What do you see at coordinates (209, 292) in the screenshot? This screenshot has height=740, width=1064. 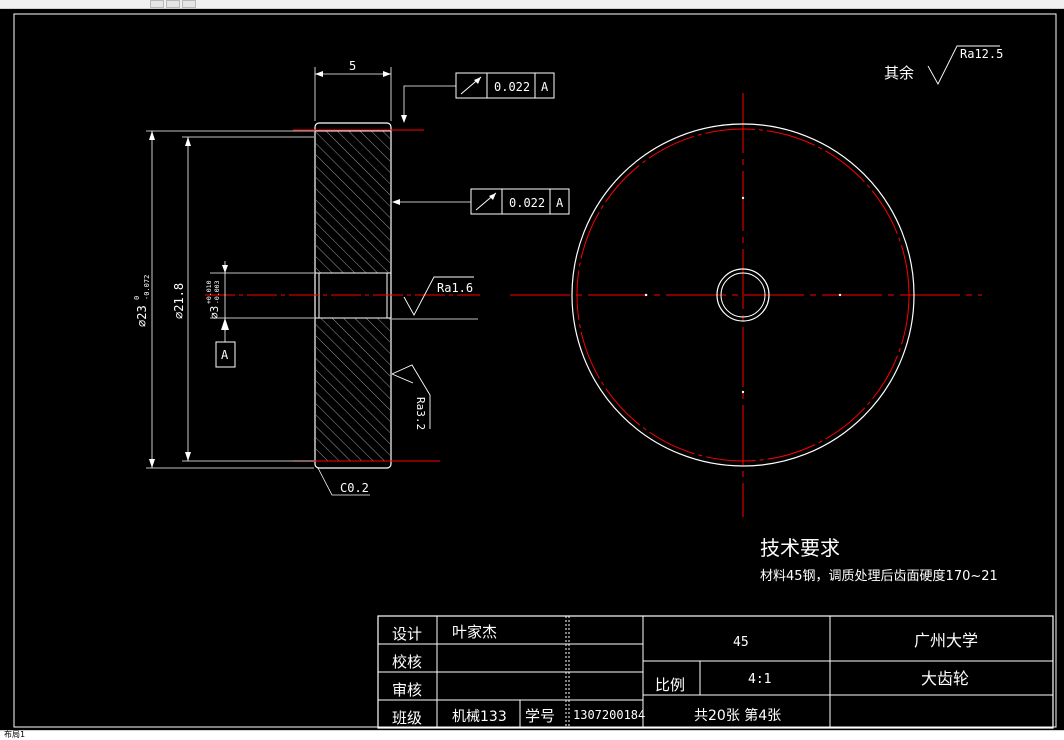 I see `dim-bore-tol-upper: +0.010` at bounding box center [209, 292].